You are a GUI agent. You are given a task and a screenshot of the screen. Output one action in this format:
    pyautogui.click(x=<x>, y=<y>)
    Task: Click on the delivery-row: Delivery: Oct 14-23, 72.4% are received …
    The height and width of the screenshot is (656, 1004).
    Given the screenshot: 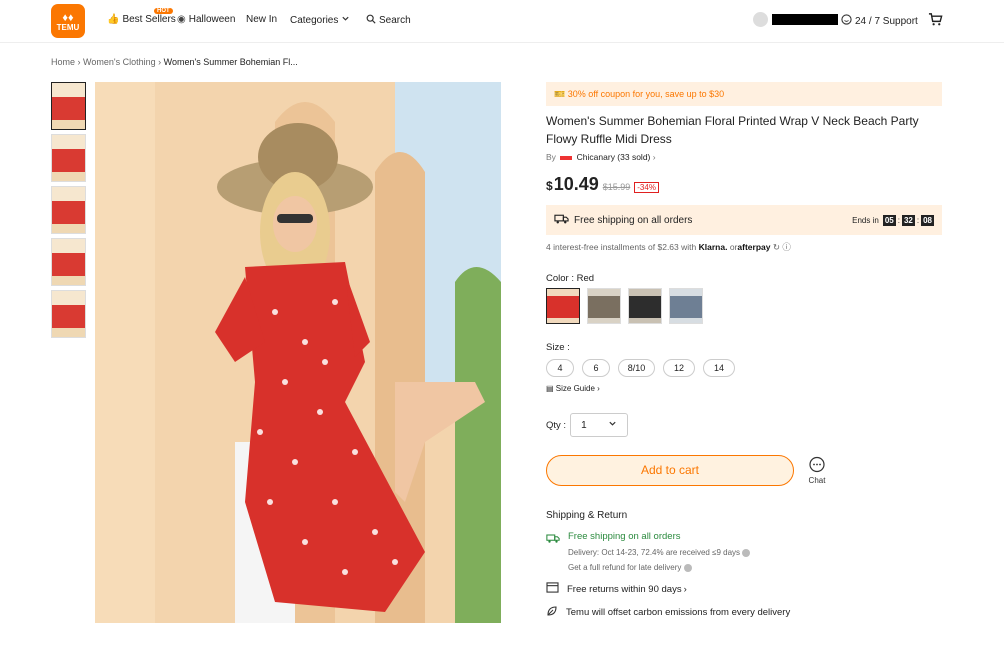 What is the action you would take?
    pyautogui.click(x=659, y=552)
    